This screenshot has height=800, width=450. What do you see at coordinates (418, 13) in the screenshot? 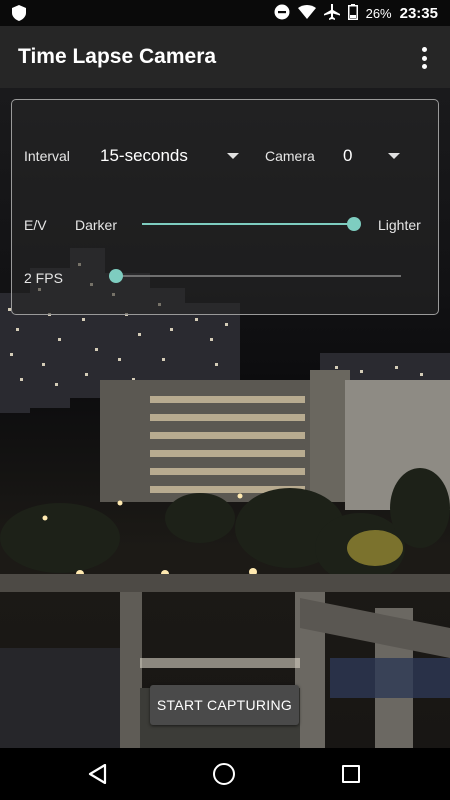
I see `clock: 23:35` at bounding box center [418, 13].